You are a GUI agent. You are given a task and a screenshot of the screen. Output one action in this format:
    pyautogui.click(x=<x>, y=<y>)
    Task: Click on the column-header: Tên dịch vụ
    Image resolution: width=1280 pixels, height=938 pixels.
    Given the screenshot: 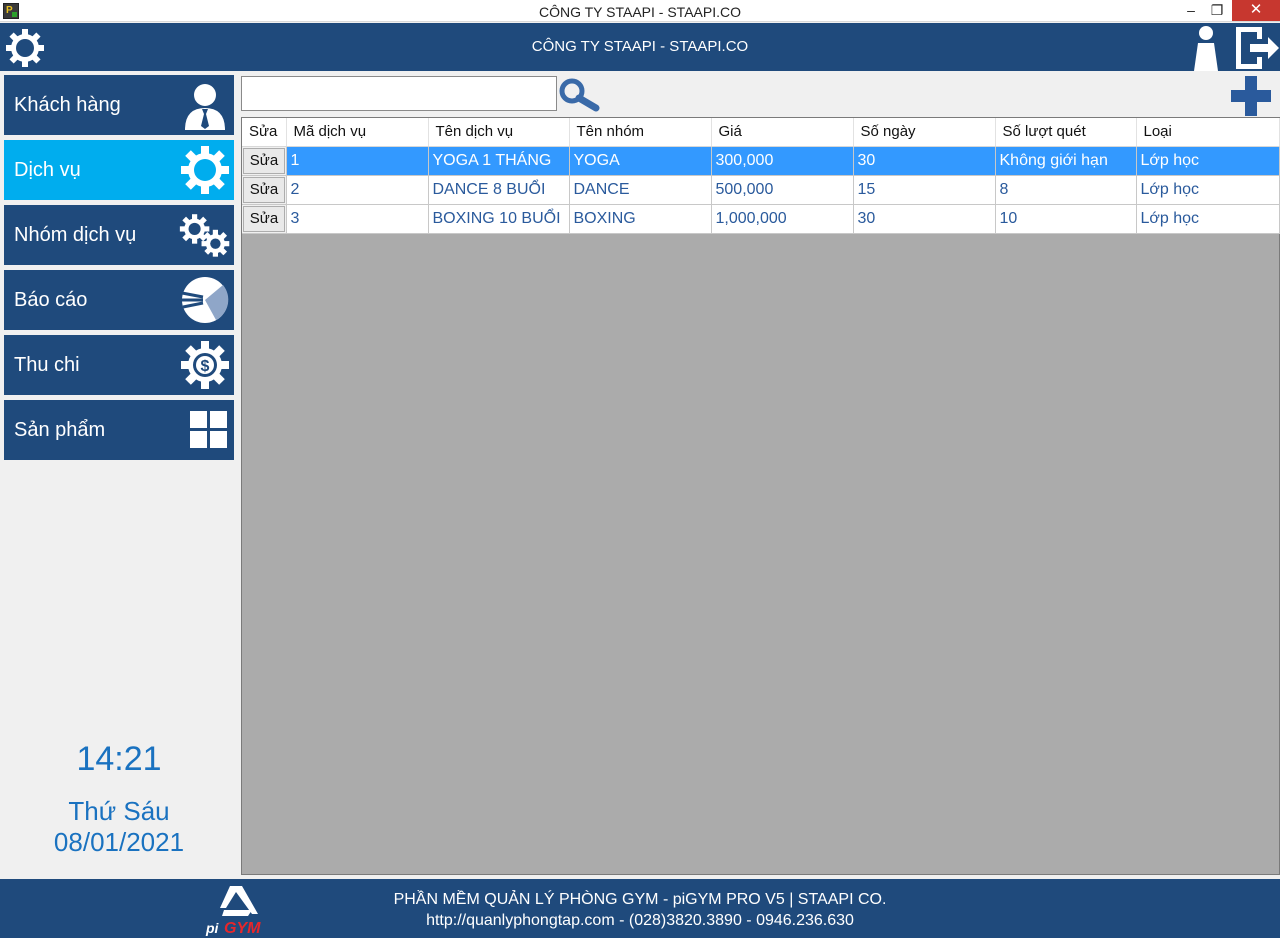 What is the action you would take?
    pyautogui.click(x=499, y=132)
    